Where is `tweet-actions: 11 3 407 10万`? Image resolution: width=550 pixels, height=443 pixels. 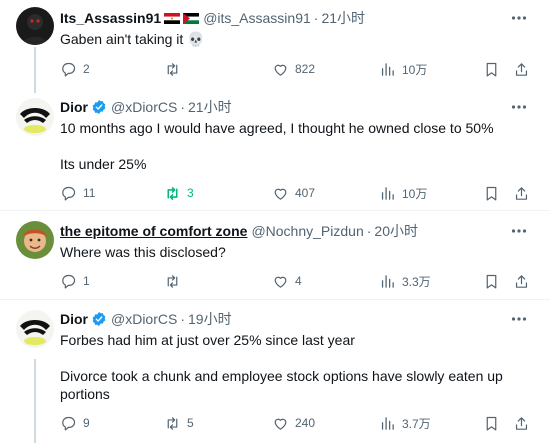
tweet-actions: 11 3 407 10万 is located at coordinates (295, 193).